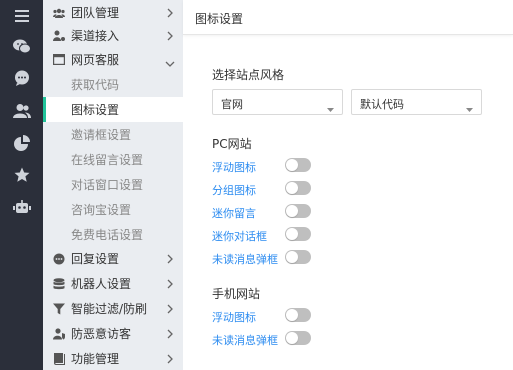  What do you see at coordinates (107, 160) in the screenshot?
I see `nav-sub-label: 在线留言设置` at bounding box center [107, 160].